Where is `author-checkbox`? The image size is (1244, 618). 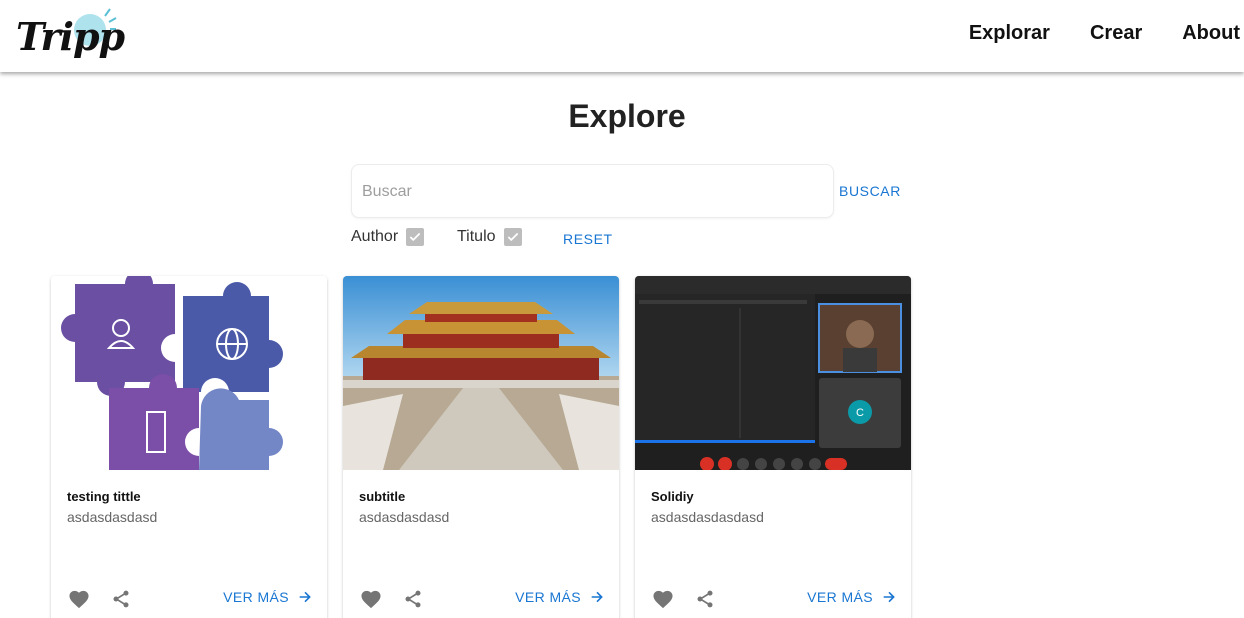 author-checkbox is located at coordinates (415, 237).